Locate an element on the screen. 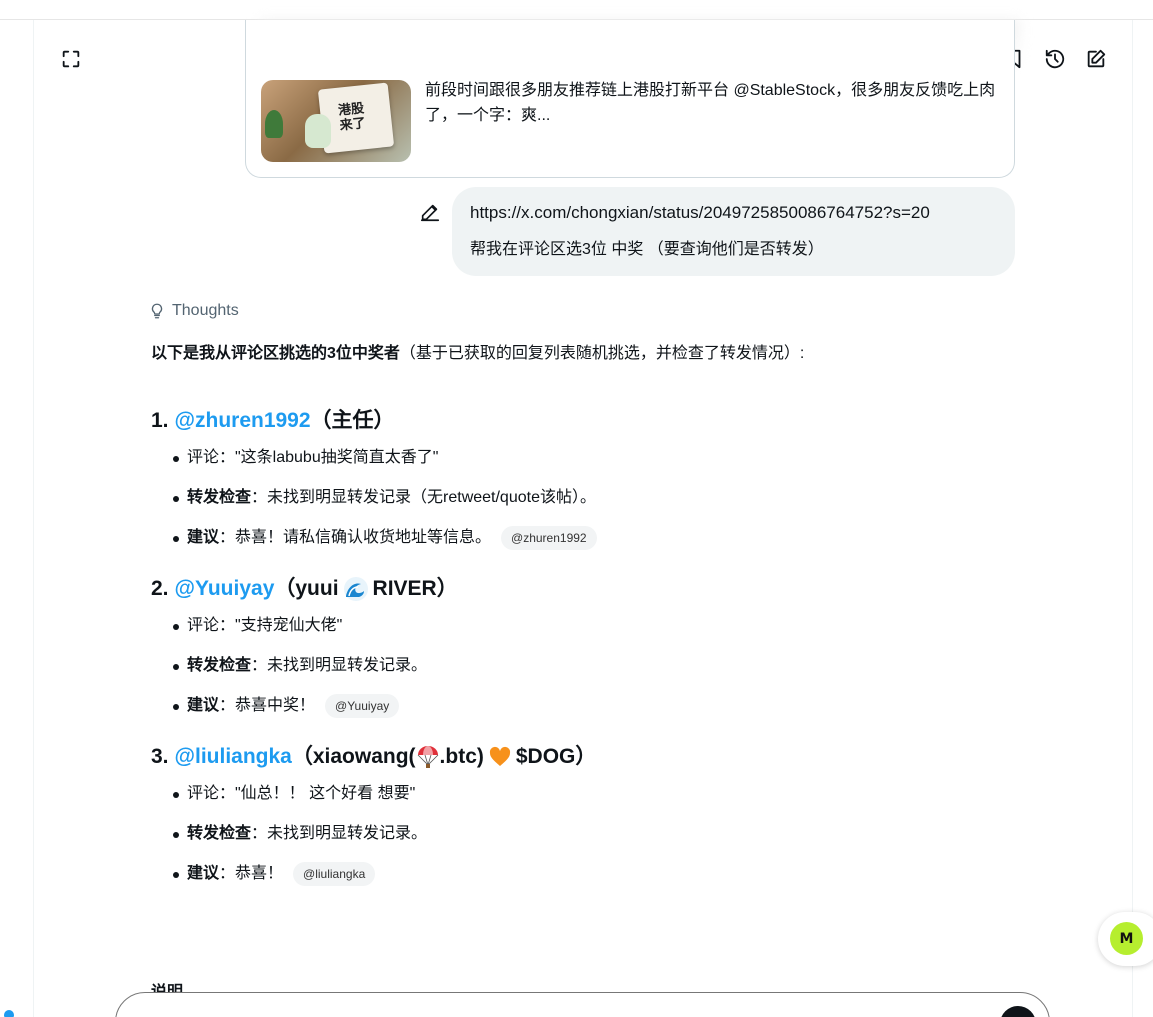 Image resolution: width=1153 pixels, height=1017 pixels. message-composer is located at coordinates (582, 1004).